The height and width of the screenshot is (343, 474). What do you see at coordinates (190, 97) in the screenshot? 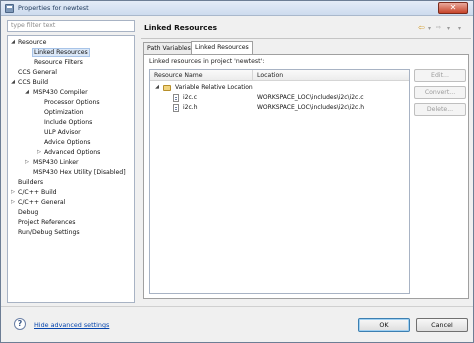
I see `resource-name: i2c.c` at bounding box center [190, 97].